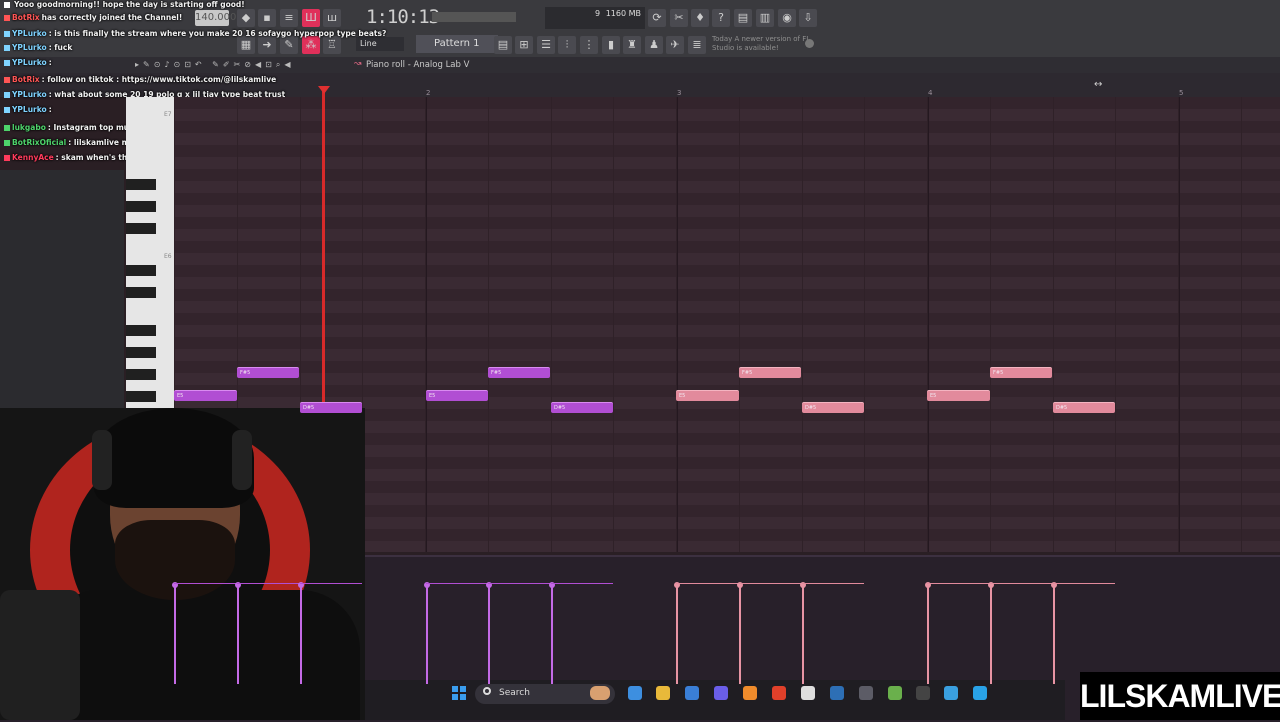  What do you see at coordinates (457, 44) in the screenshot?
I see `pattern-selector: Pattern 1` at bounding box center [457, 44].